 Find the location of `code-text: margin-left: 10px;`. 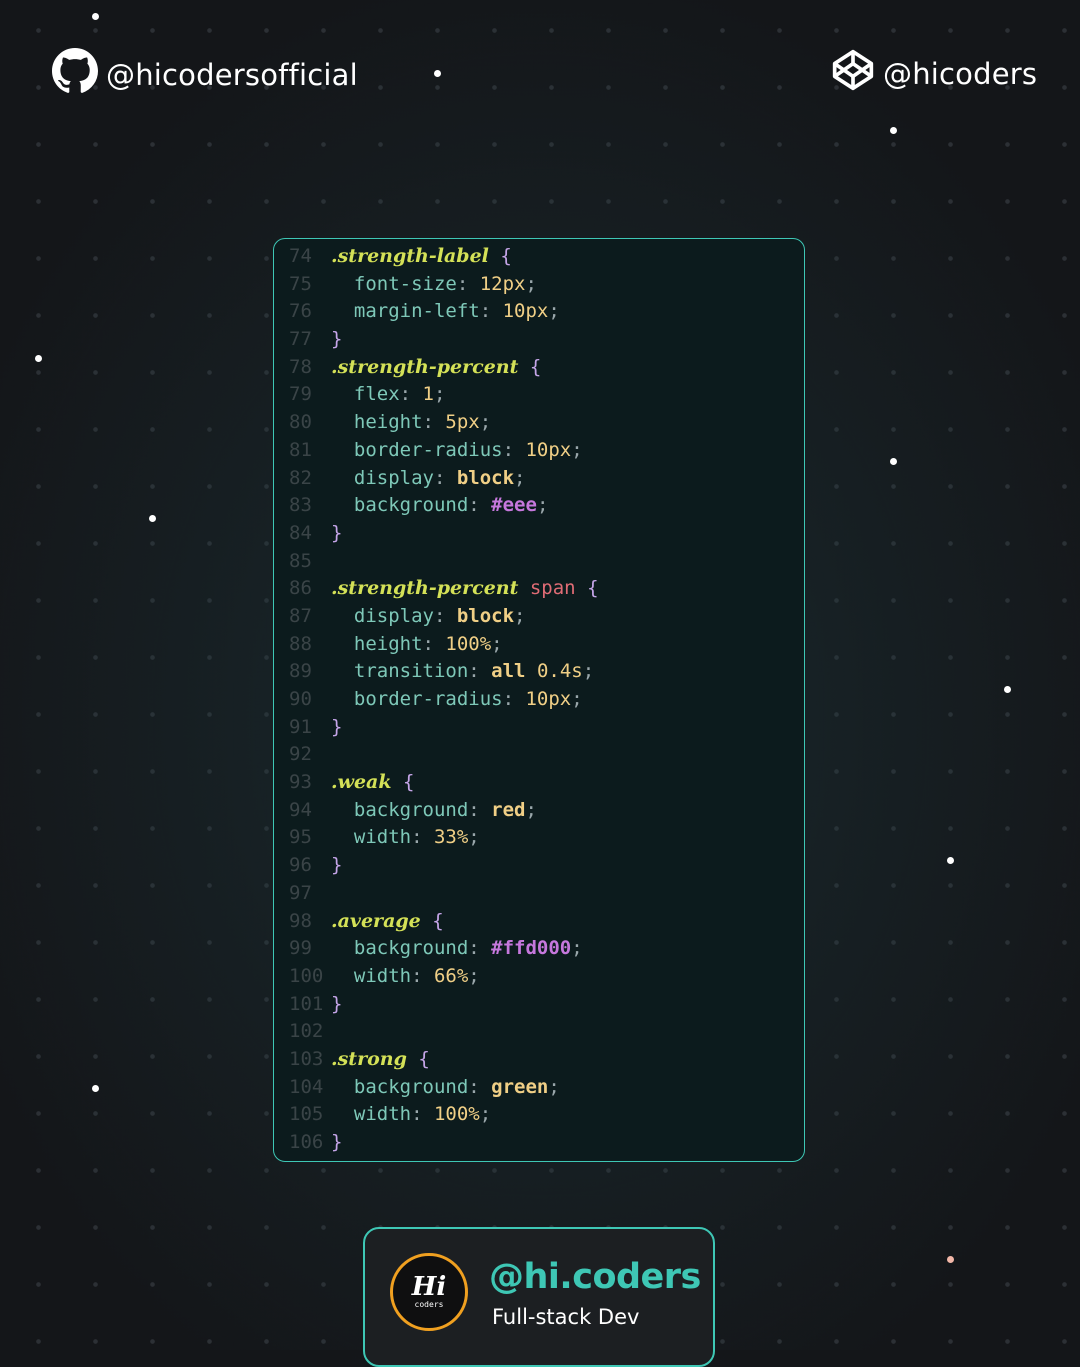

code-text: margin-left: 10px; is located at coordinates (445, 312).